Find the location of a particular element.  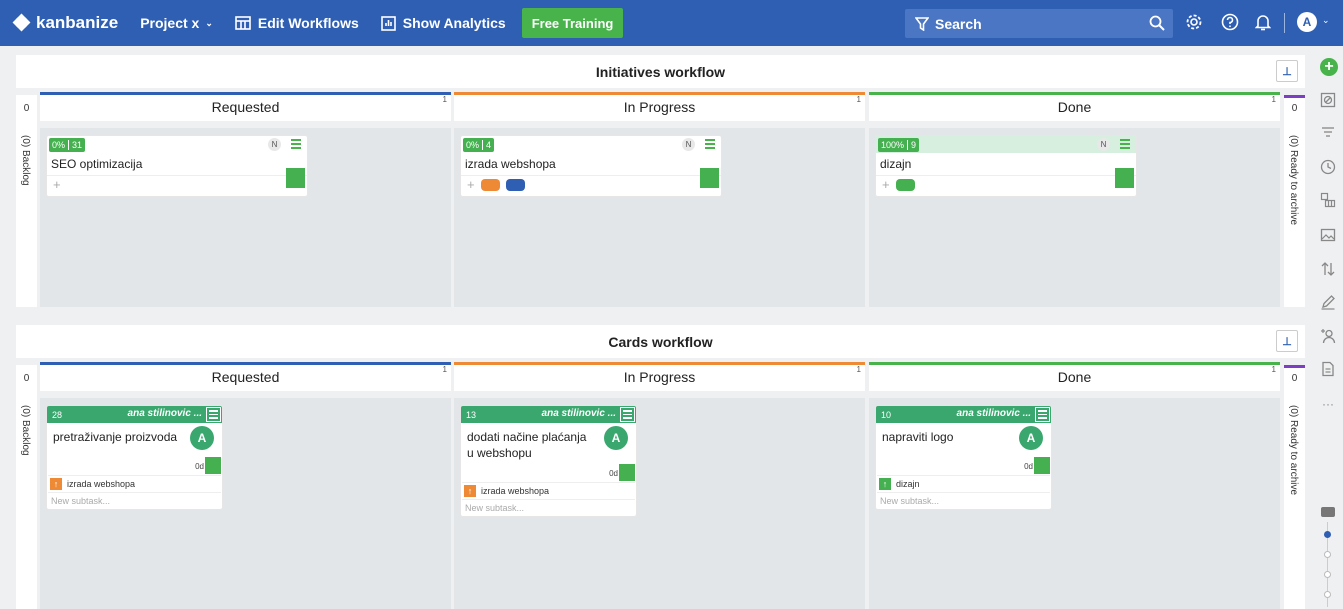

settings-gear-icon is located at coordinates (1194, 22).